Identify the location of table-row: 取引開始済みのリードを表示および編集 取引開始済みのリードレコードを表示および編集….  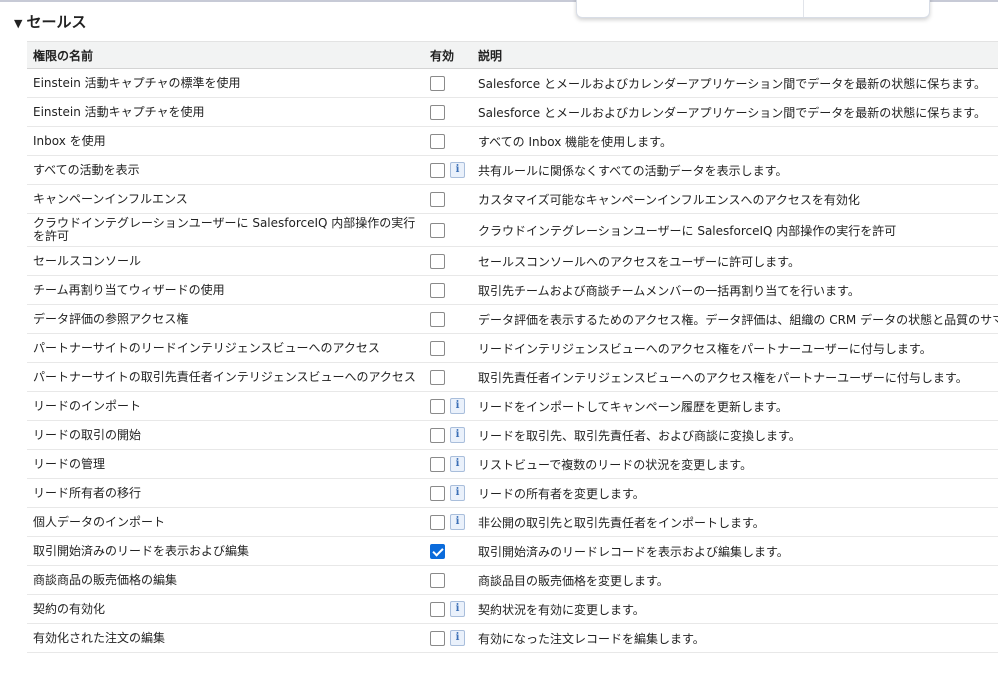
(512, 551).